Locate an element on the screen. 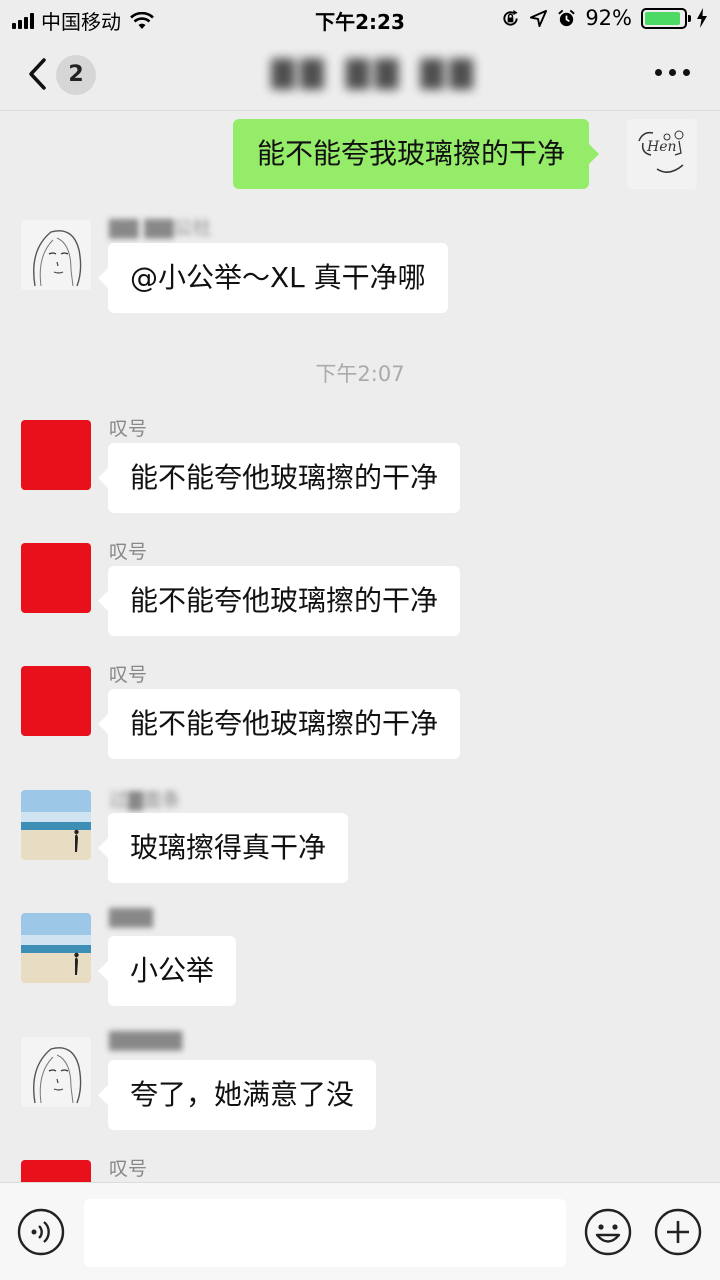 The height and width of the screenshot is (1280, 720). plus-icon is located at coordinates (678, 1232).